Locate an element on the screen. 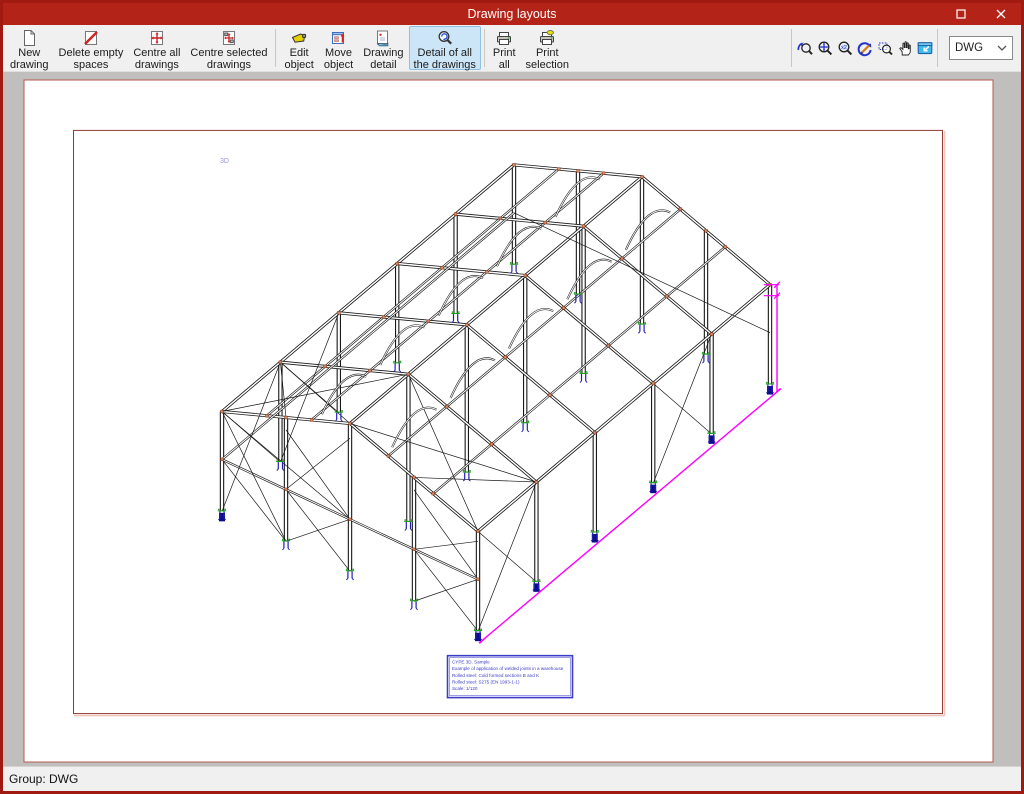 The height and width of the screenshot is (794, 1024). toolbar-button-move-object: Move object is located at coordinates (338, 48).